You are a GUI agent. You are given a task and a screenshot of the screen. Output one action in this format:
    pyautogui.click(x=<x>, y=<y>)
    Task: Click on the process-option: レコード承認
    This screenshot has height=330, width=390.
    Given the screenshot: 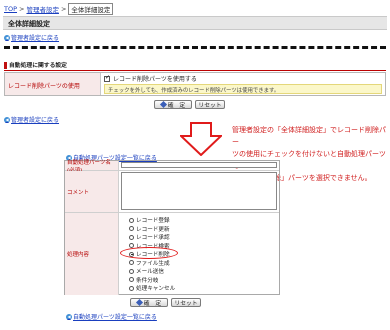 What is the action you would take?
    pyautogui.click(x=203, y=237)
    